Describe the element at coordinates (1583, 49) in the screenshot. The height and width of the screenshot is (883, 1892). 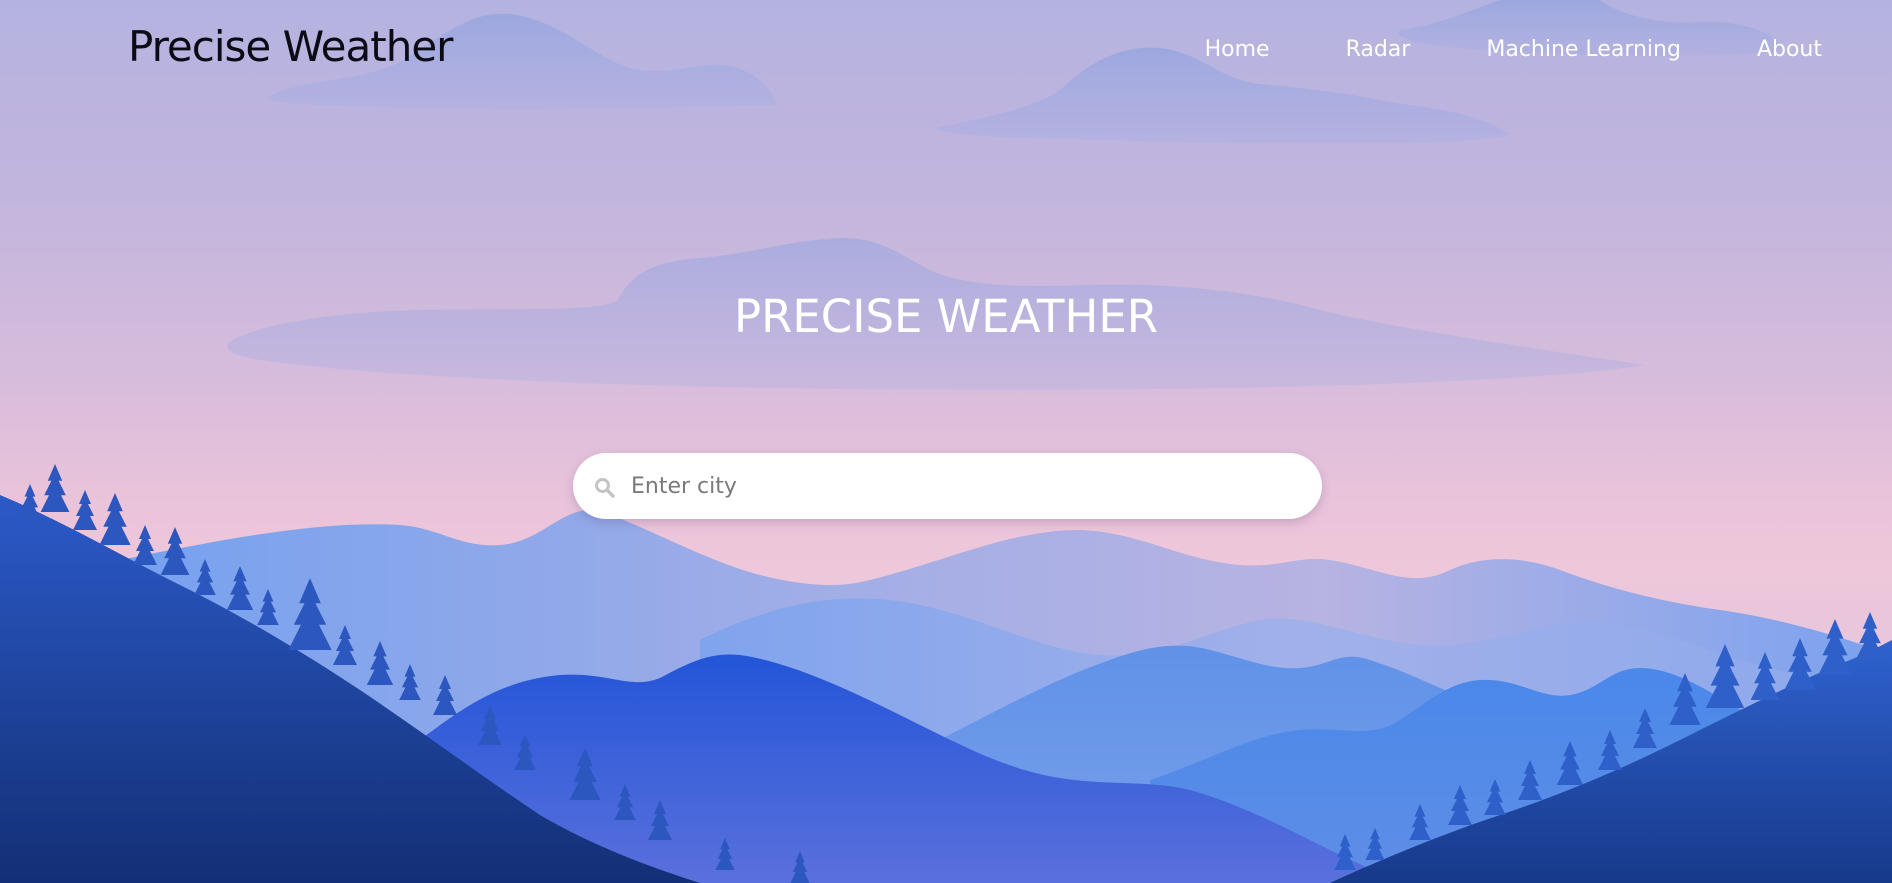
I see `nav-machine-learning-link: Machine Learning` at that location.